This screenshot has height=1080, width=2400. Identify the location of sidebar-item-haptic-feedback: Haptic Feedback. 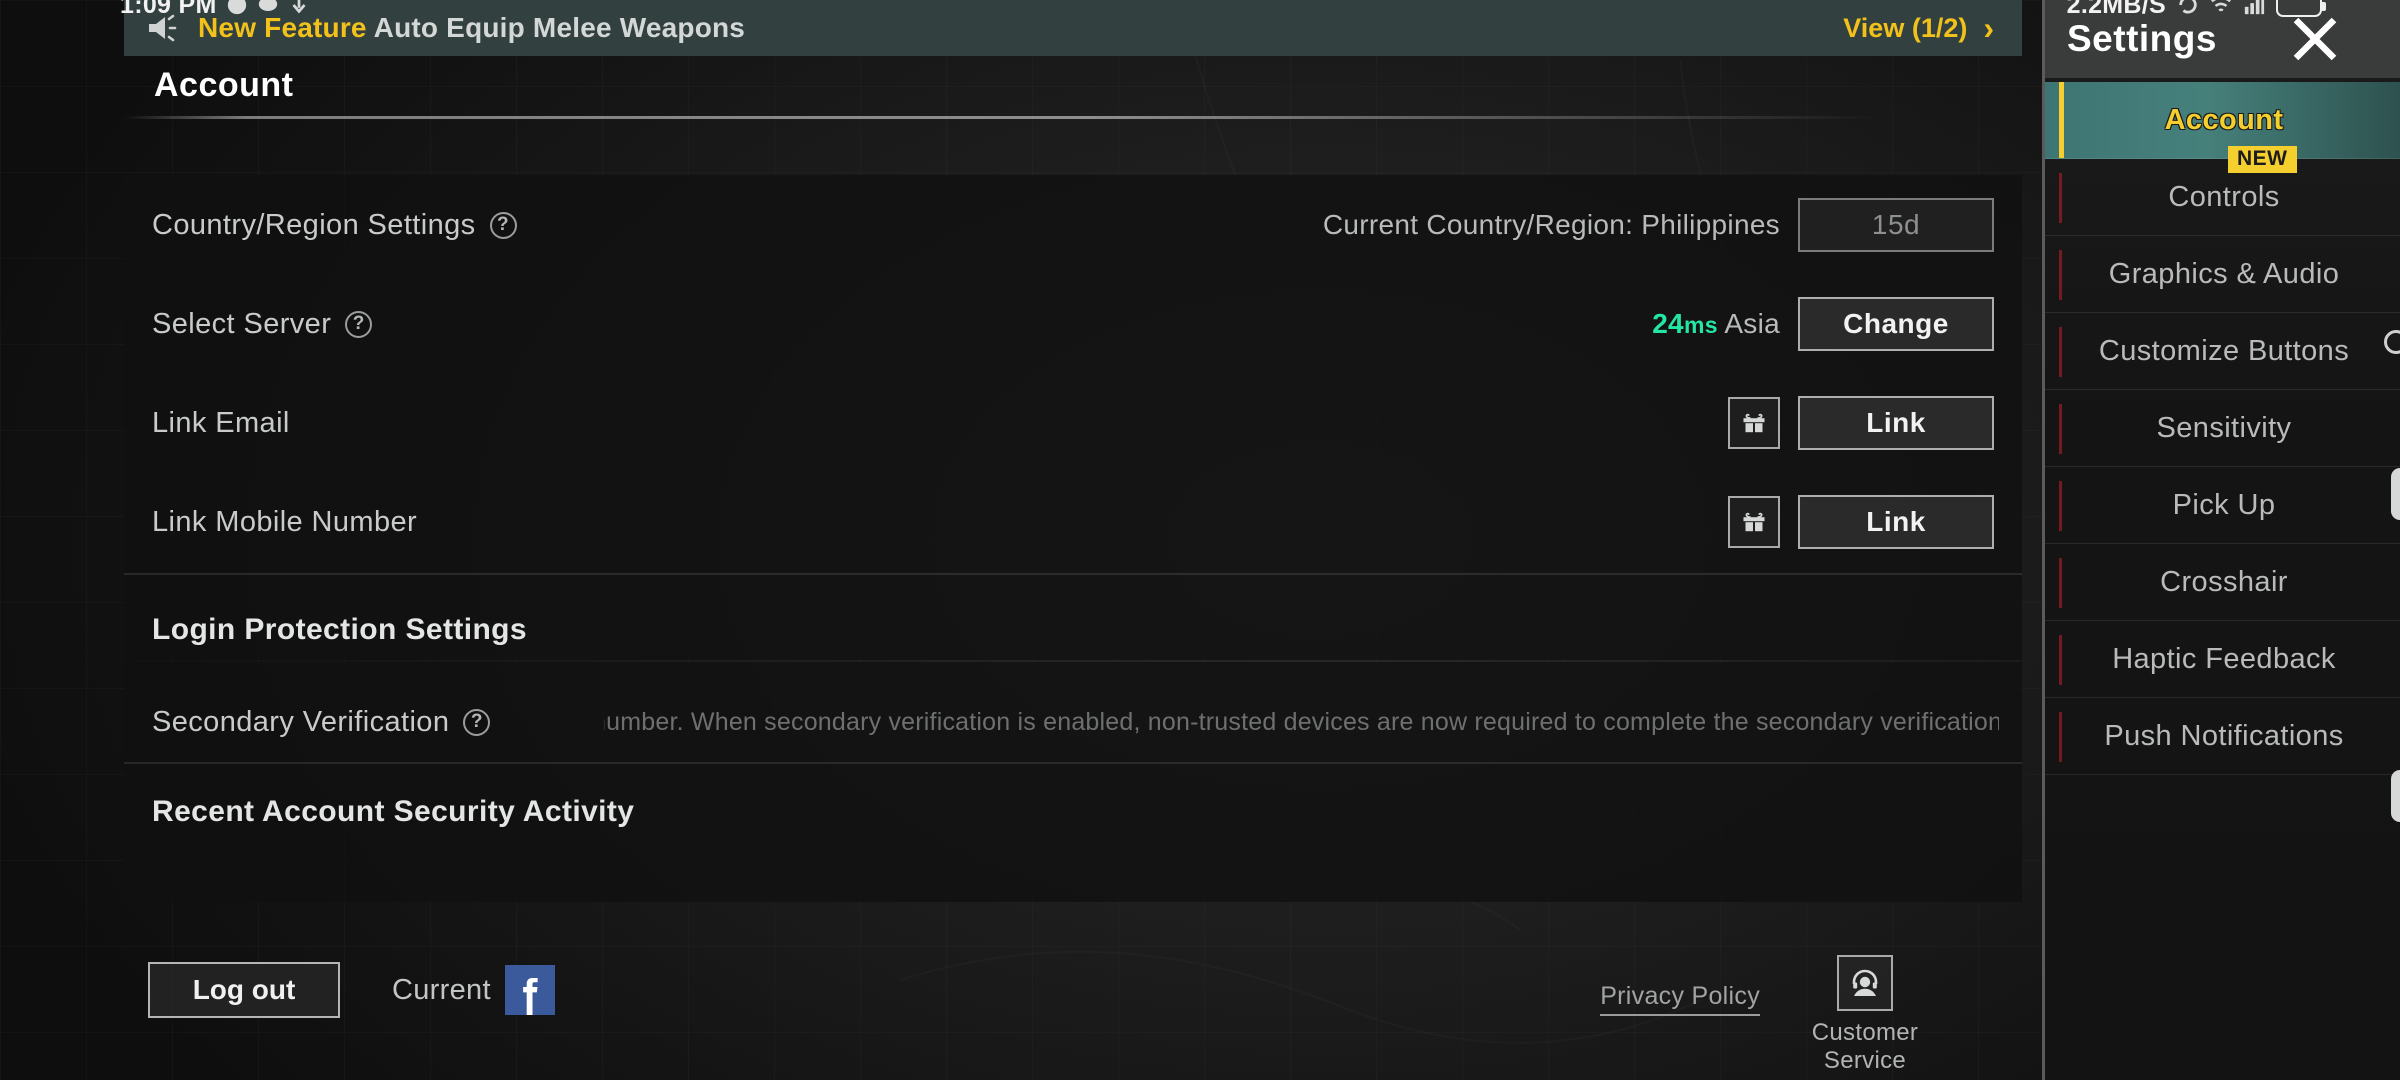
(2222, 659).